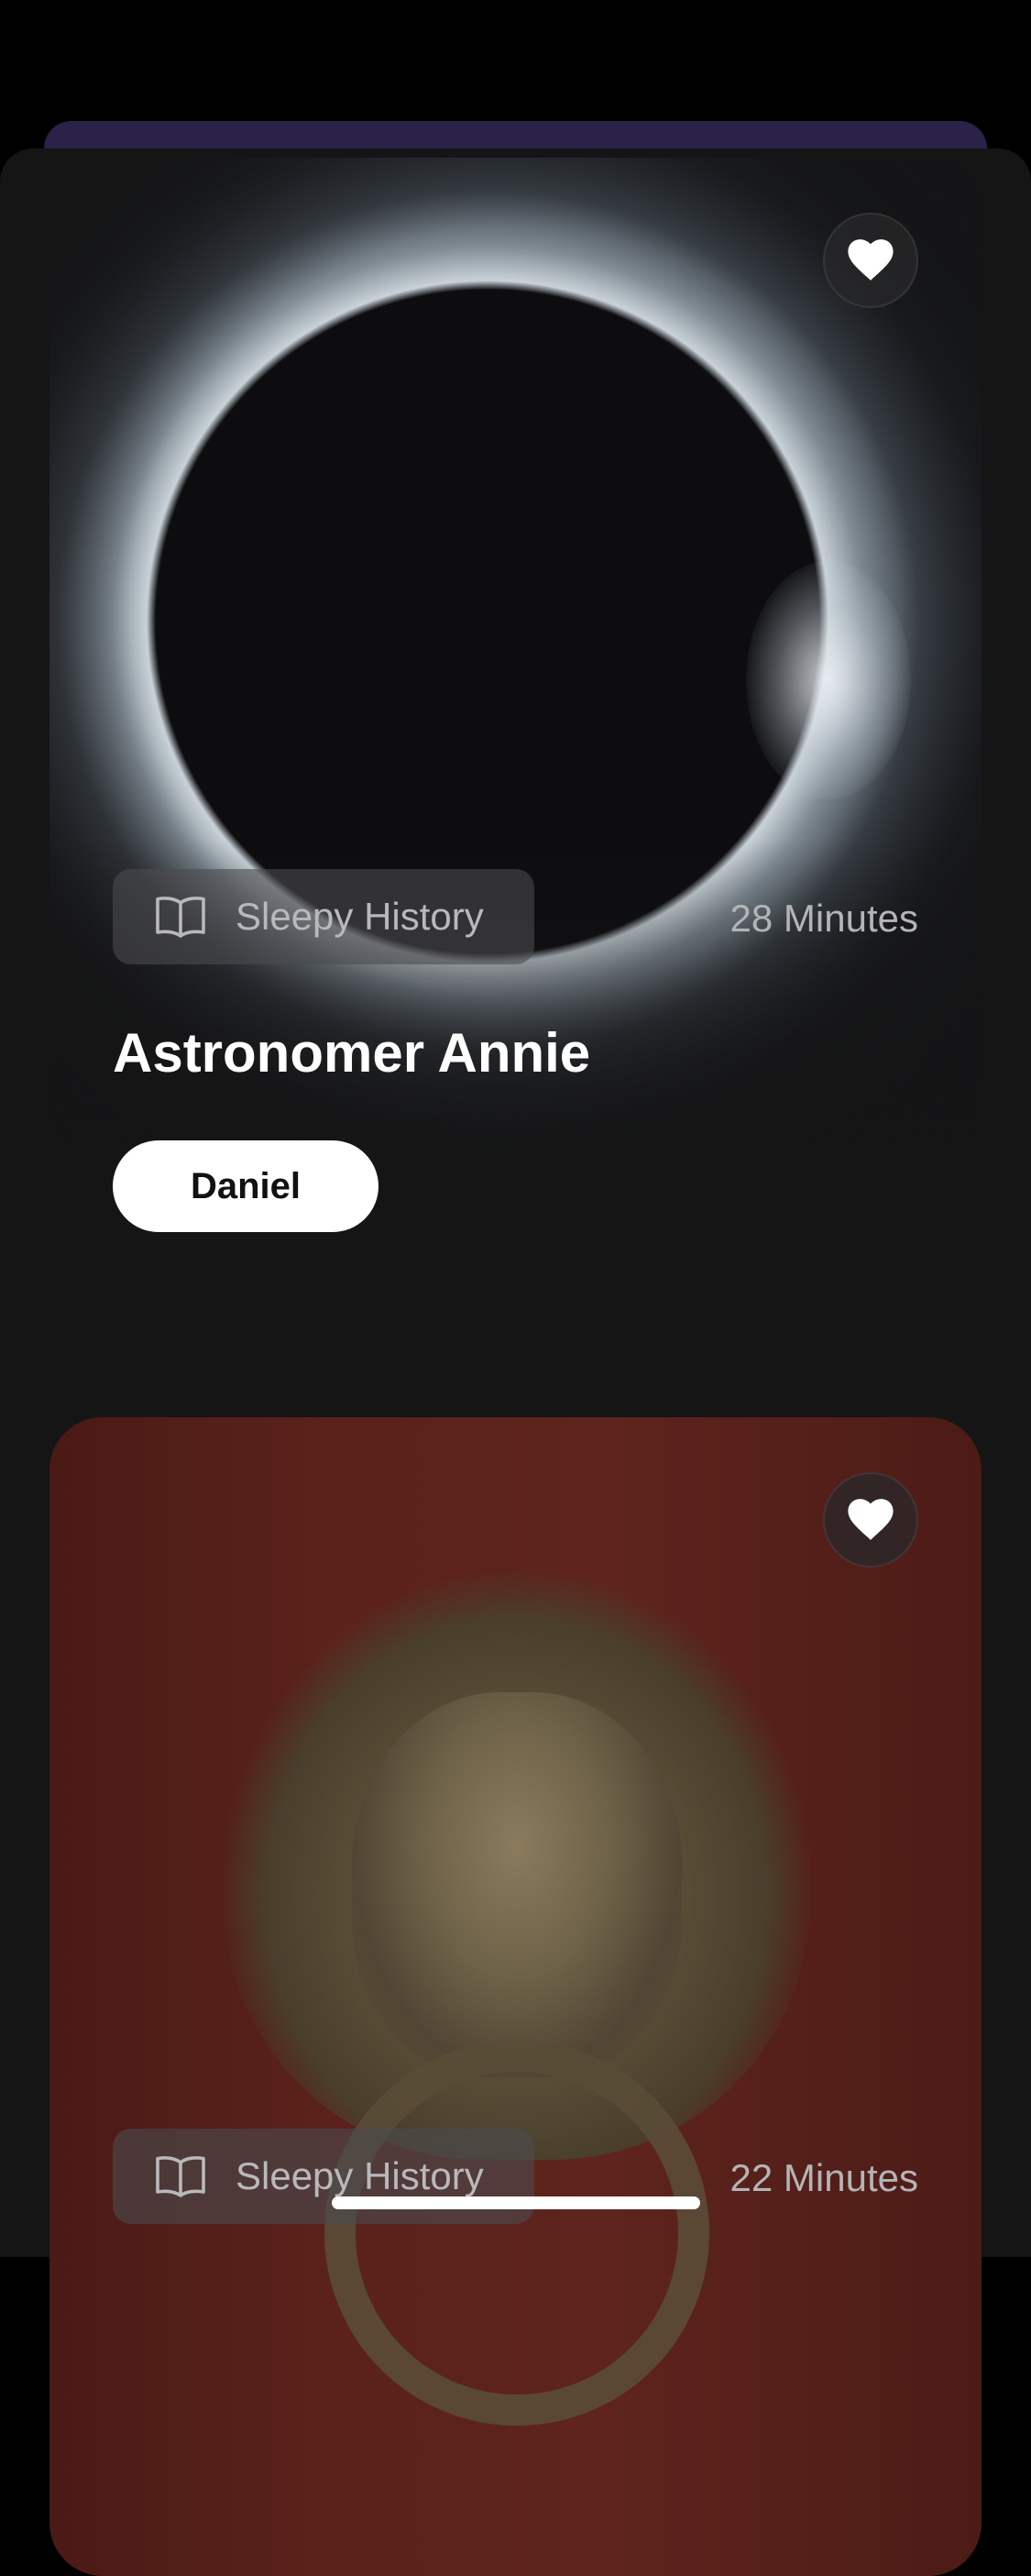 This screenshot has width=1031, height=2576. What do you see at coordinates (516, 2233) in the screenshot?
I see `door-knocker-ring` at bounding box center [516, 2233].